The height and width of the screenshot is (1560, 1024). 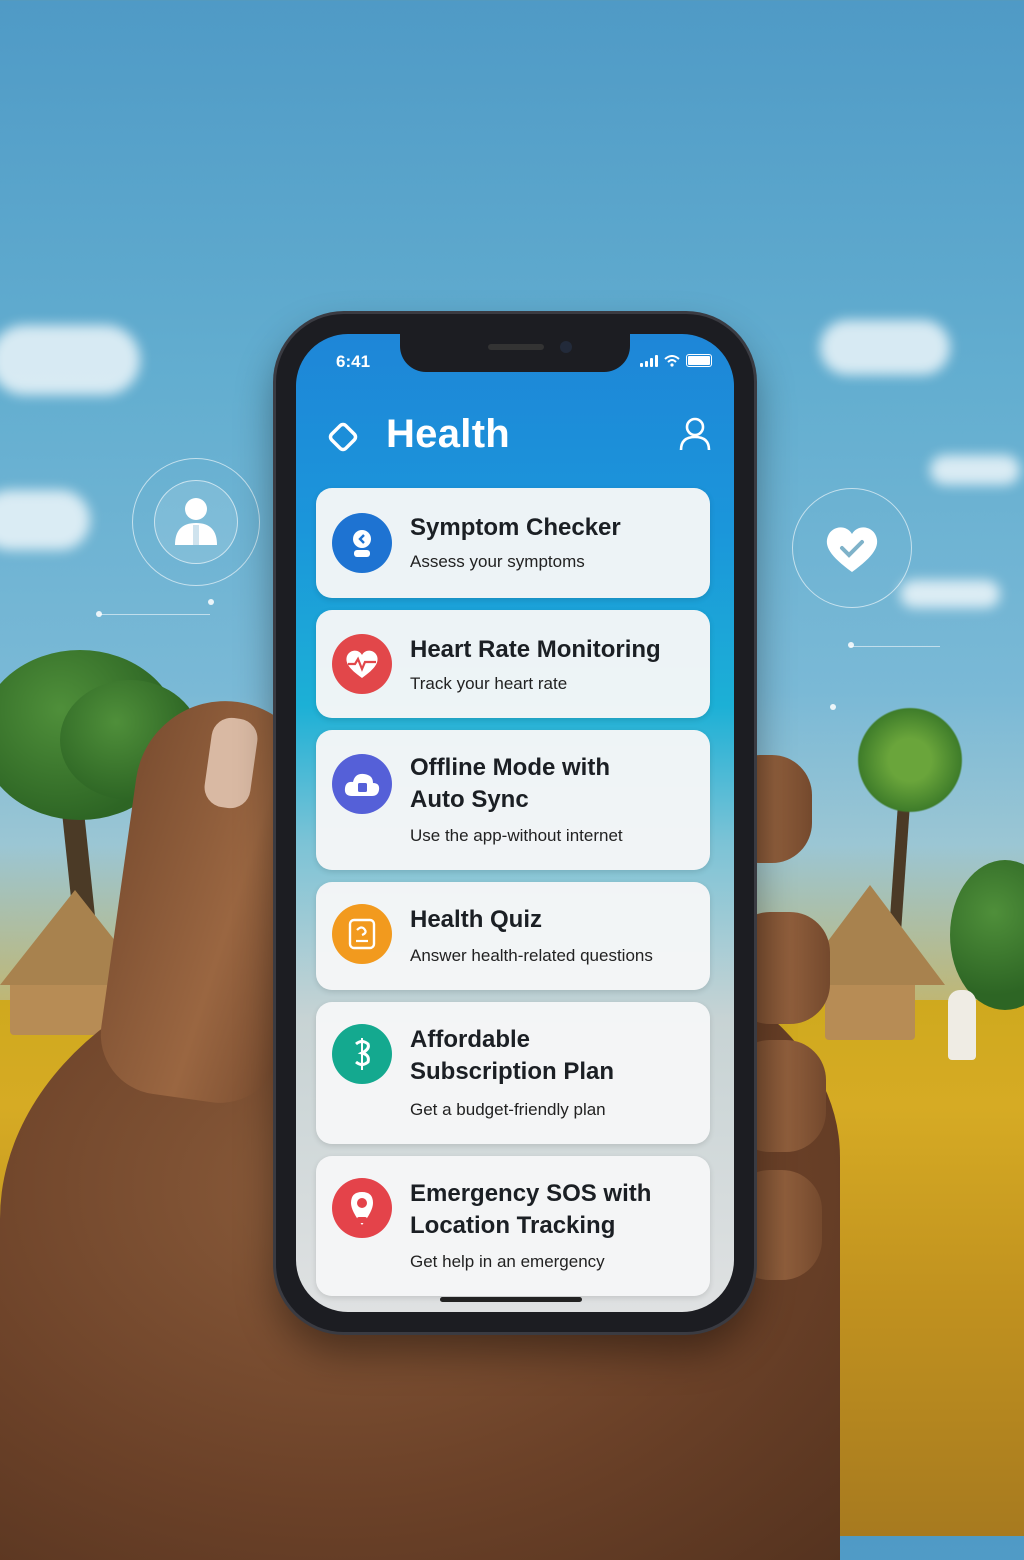 I want to click on card-subtitle: Track your heart rate, so click(x=489, y=683).